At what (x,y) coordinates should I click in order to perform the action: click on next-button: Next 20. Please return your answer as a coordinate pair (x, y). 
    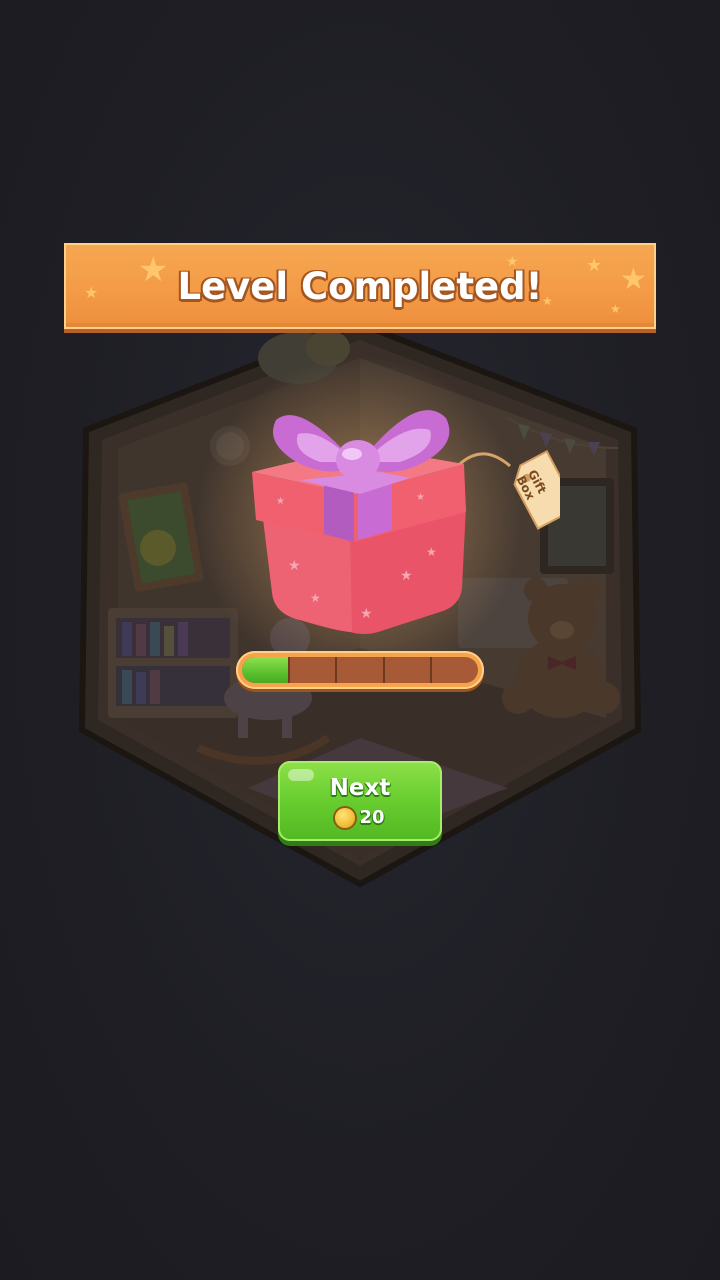
    Looking at the image, I should click on (360, 801).